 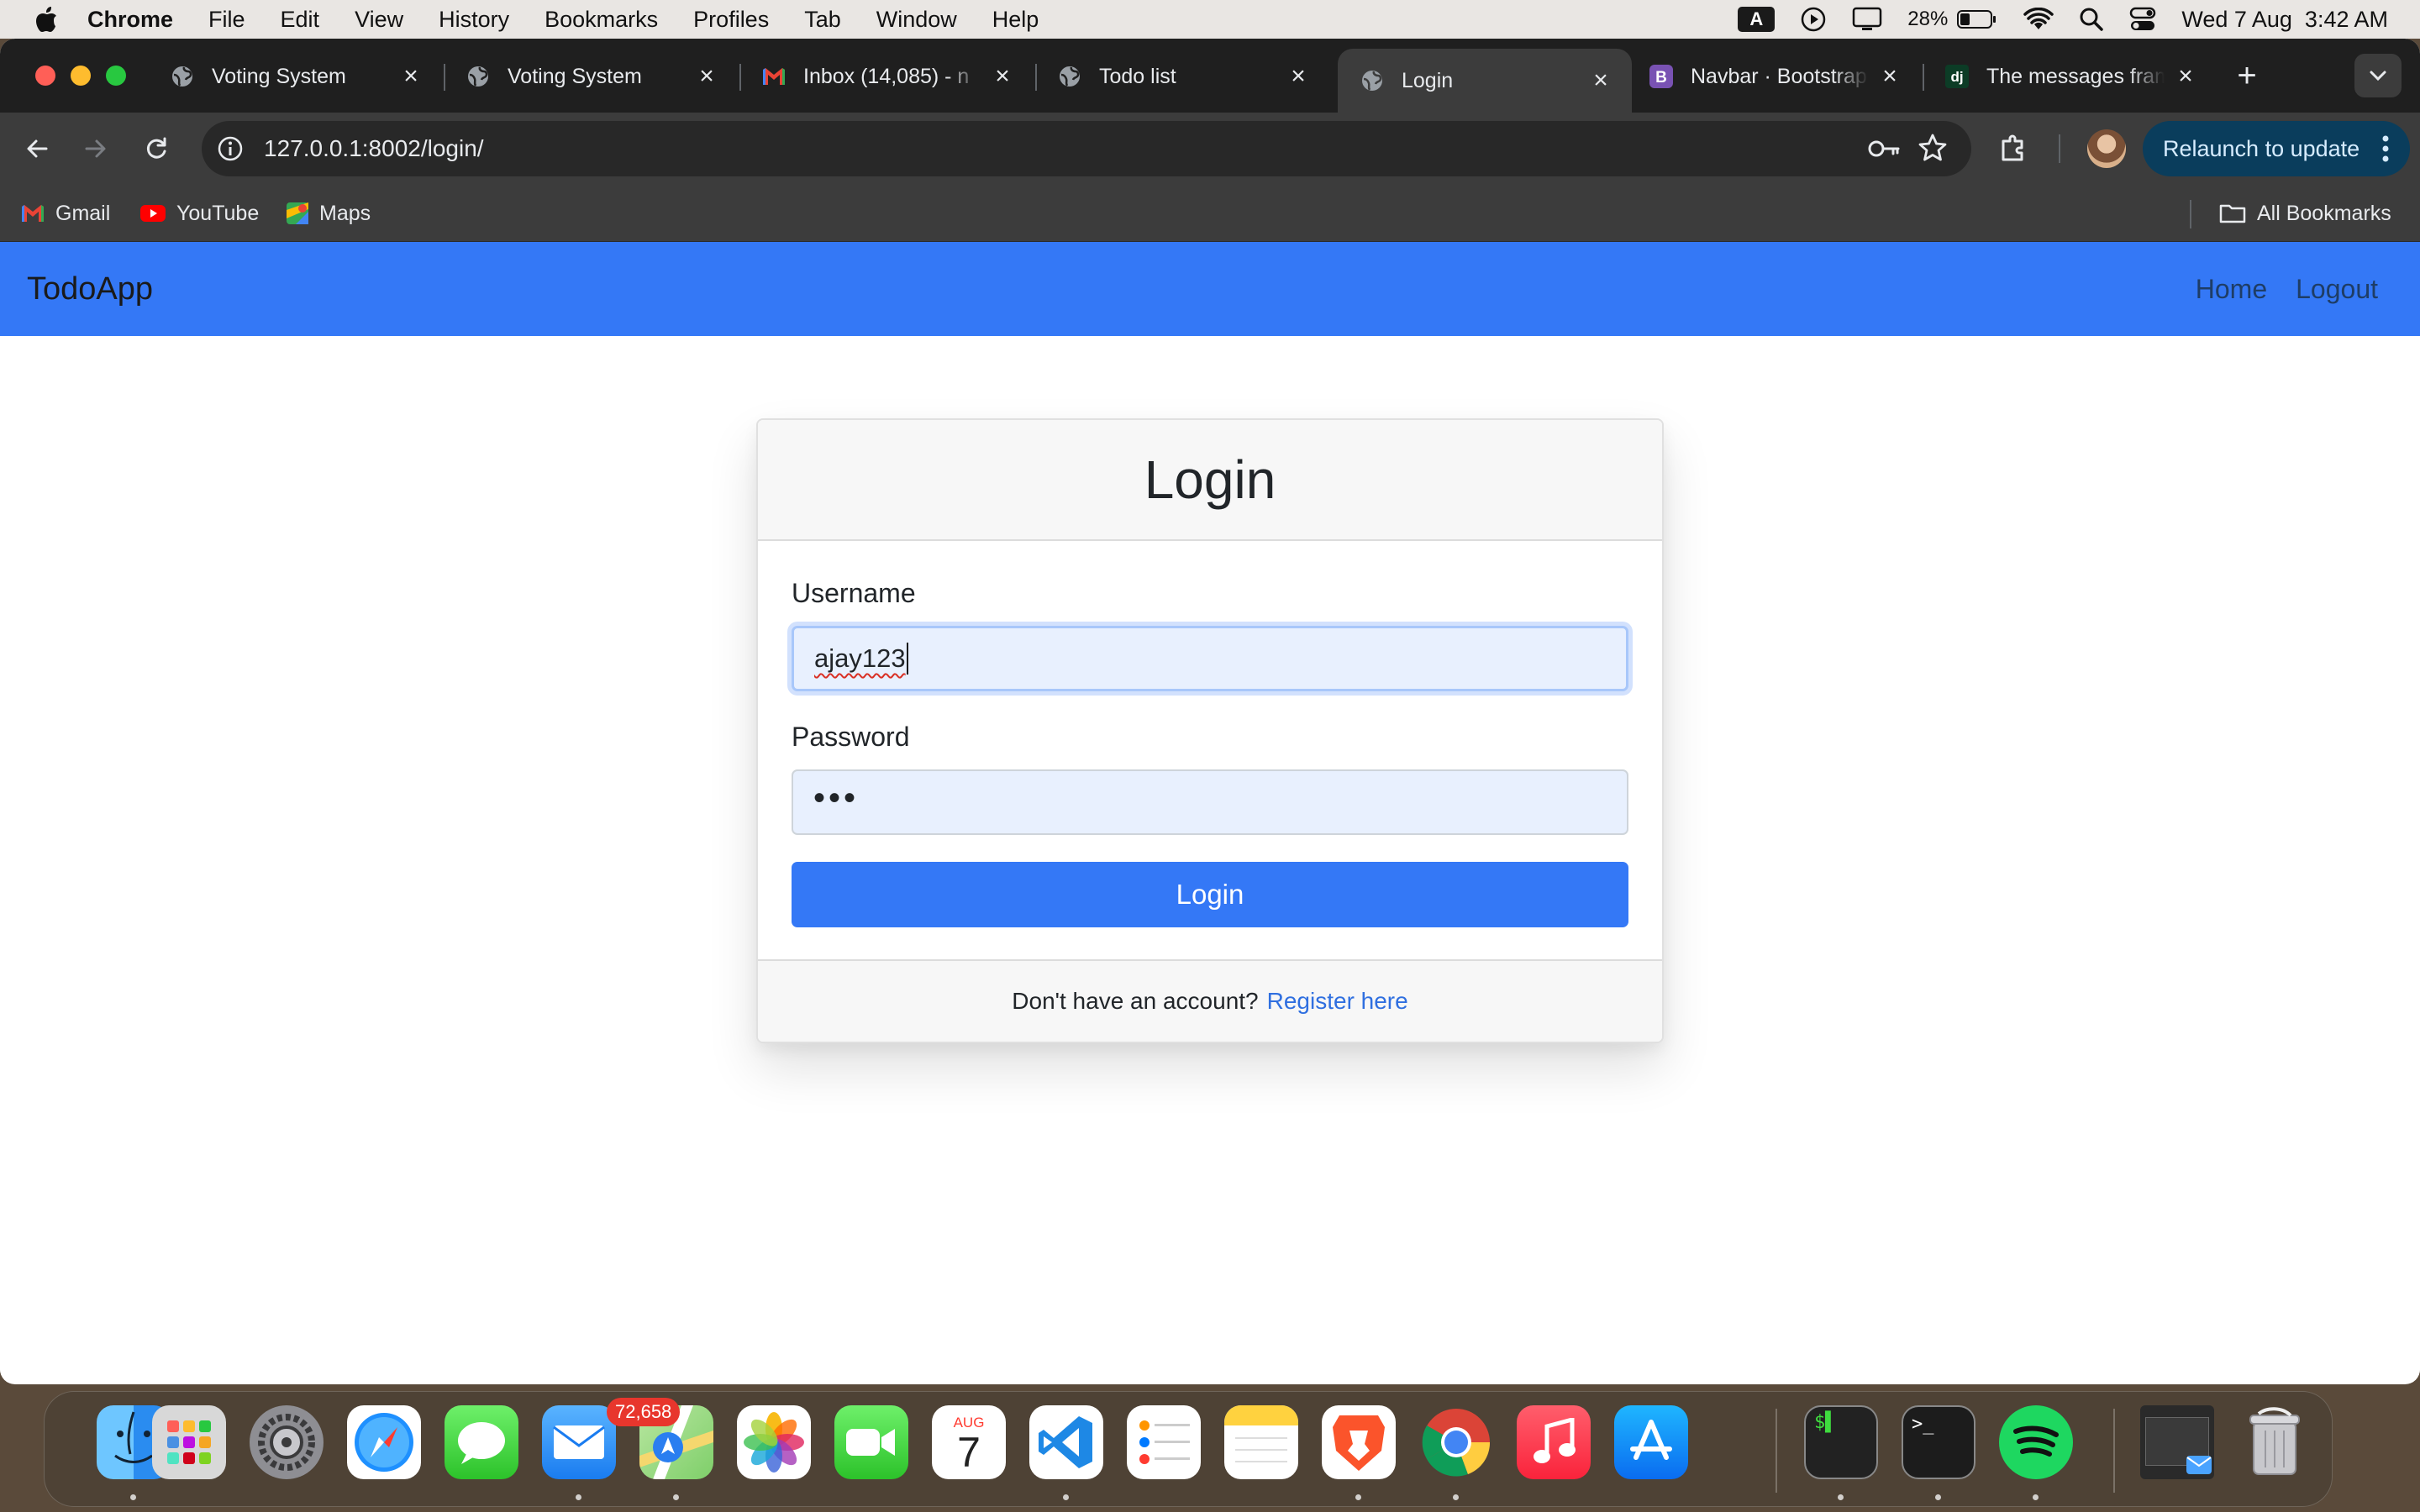 I want to click on menu-window: Window, so click(x=916, y=20).